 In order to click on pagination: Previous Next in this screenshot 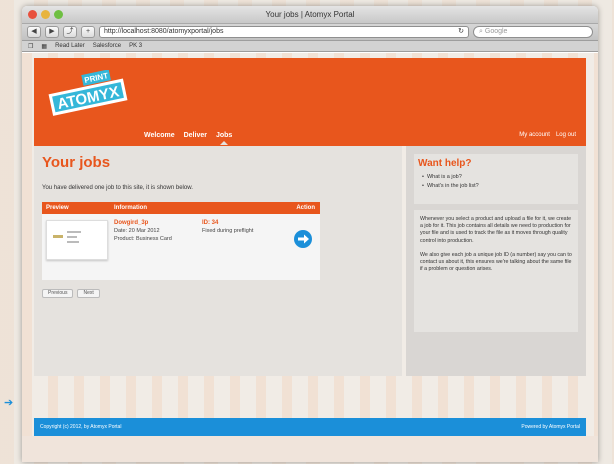, I will do `click(71, 293)`.